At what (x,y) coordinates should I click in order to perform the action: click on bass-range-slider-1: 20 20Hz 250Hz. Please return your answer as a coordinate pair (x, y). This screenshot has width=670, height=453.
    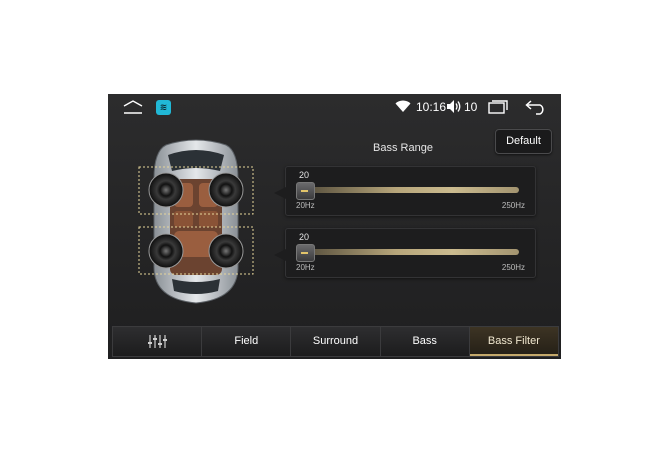
    Looking at the image, I should click on (405, 191).